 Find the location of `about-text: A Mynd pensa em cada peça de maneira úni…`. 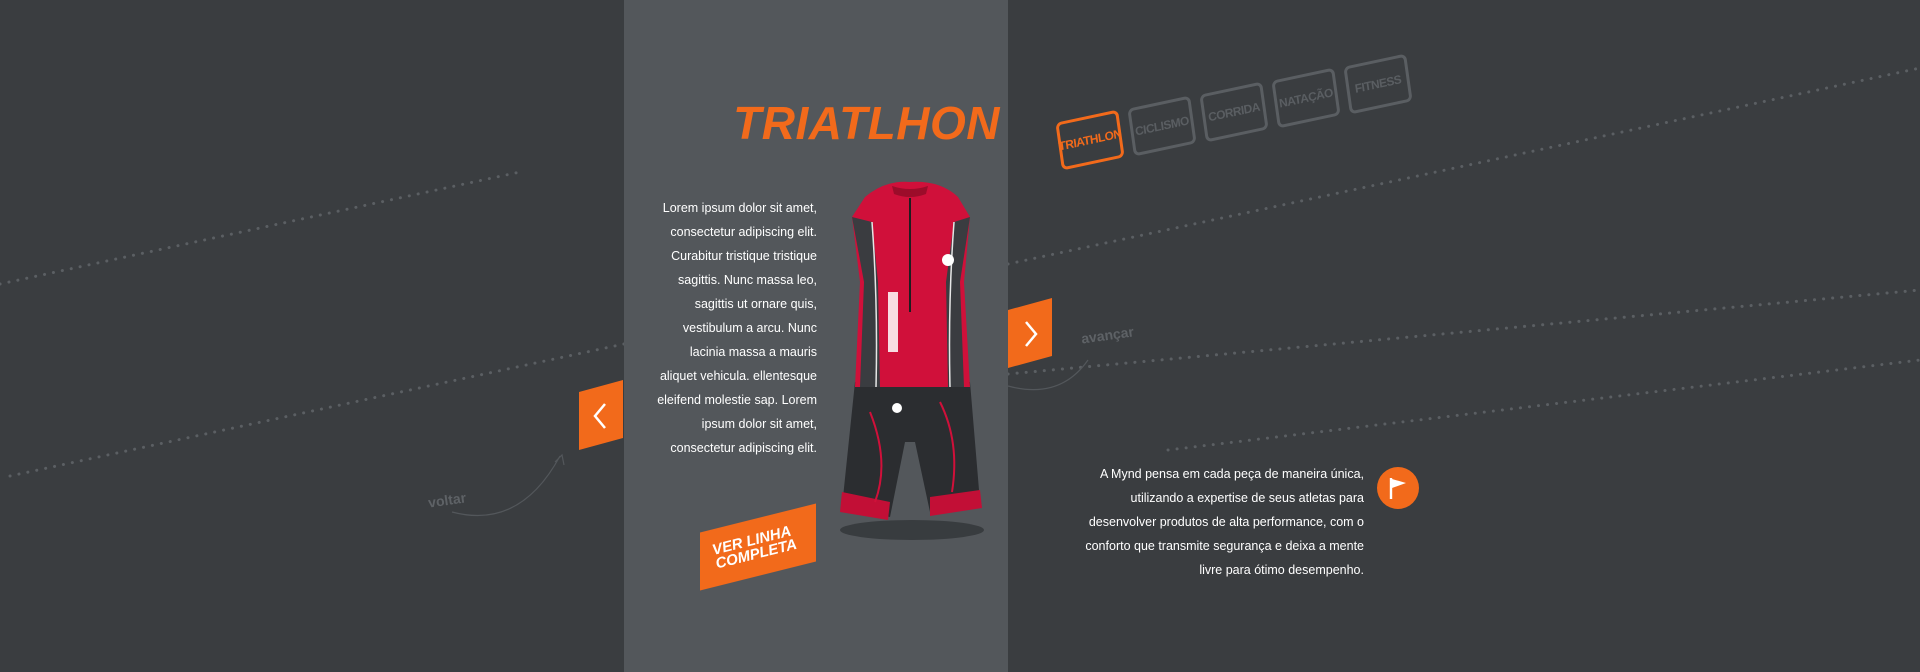

about-text: A Mynd pensa em cada peça de maneira úni… is located at coordinates (1224, 522).